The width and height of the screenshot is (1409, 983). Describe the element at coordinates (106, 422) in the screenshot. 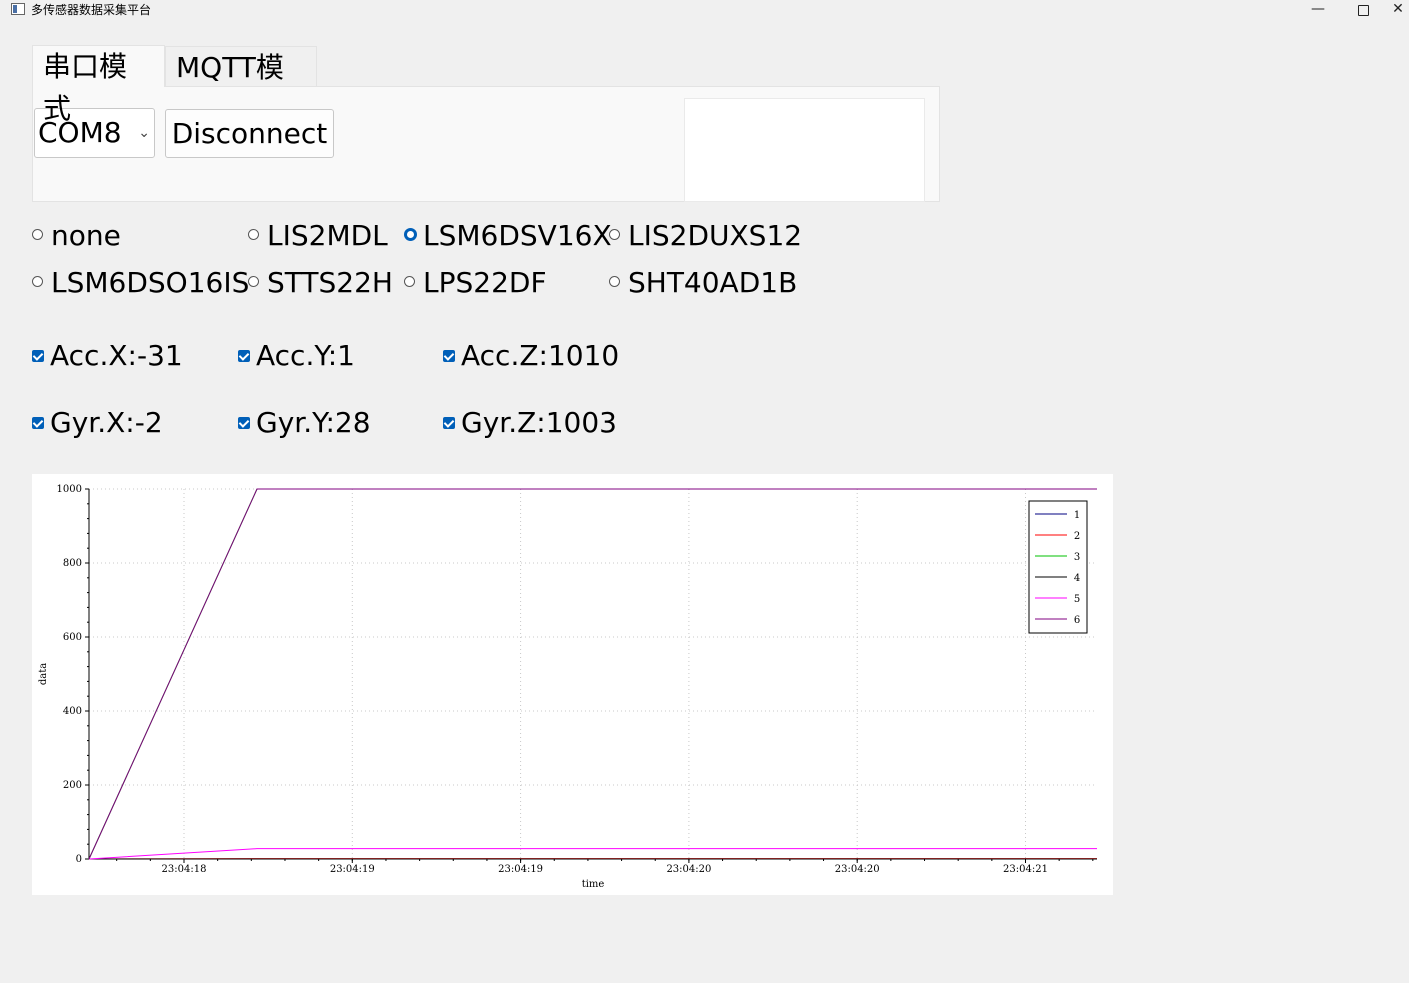

I see `gyr-x-label: Gyr.X:-2` at that location.